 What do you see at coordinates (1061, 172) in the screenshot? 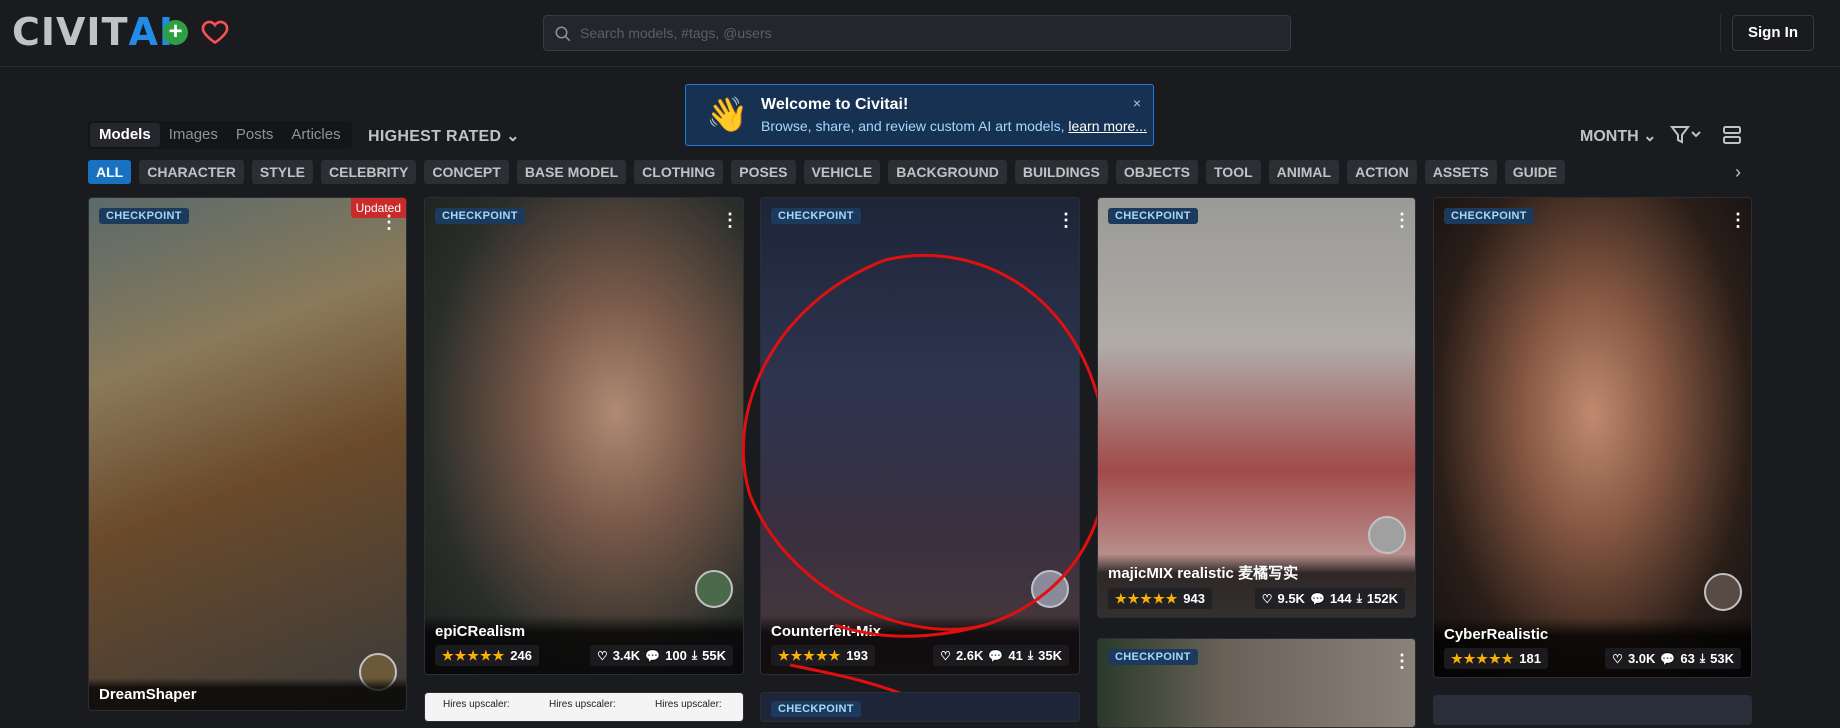
I see `tag-buildings: BUILDINGS` at bounding box center [1061, 172].